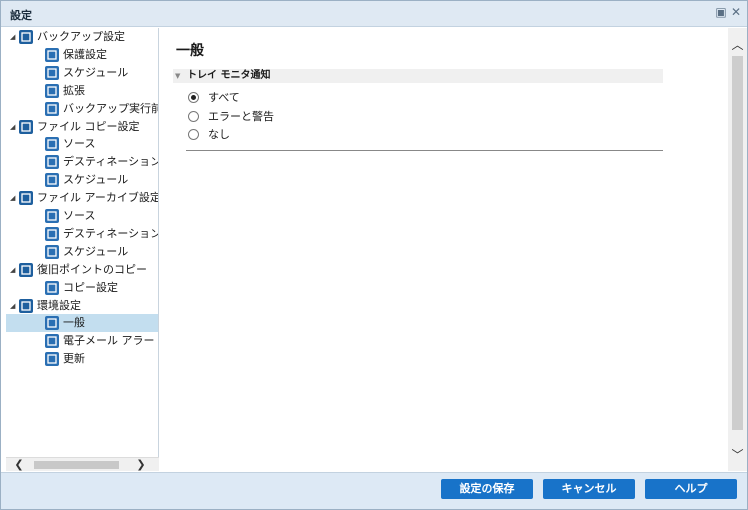 The height and width of the screenshot is (510, 748). What do you see at coordinates (26, 305) in the screenshot?
I see `preferences-icon` at bounding box center [26, 305].